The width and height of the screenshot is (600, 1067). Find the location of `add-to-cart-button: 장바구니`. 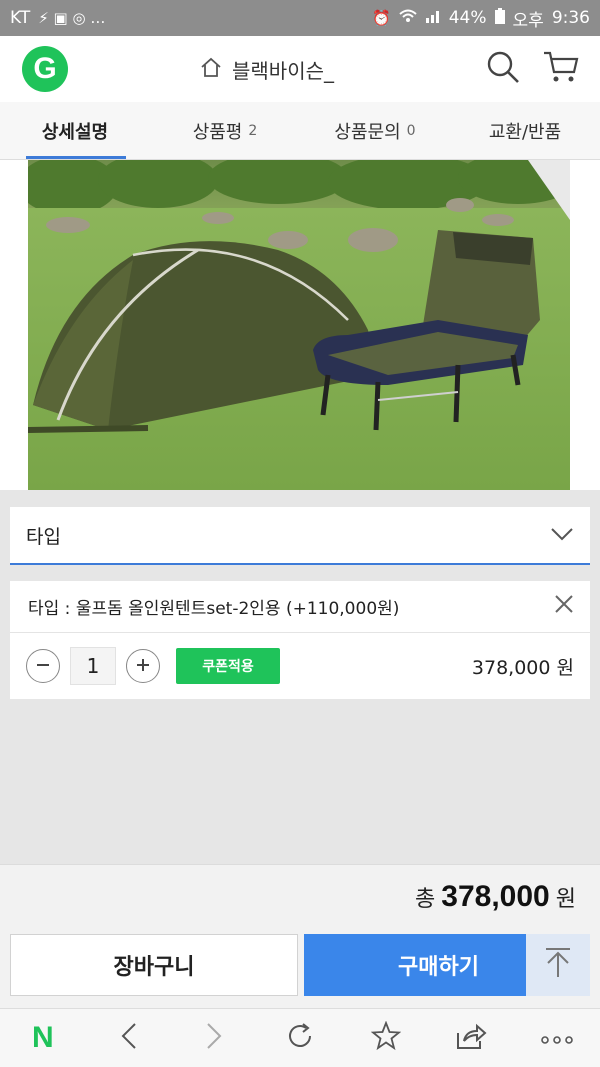

add-to-cart-button: 장바구니 is located at coordinates (154, 965).